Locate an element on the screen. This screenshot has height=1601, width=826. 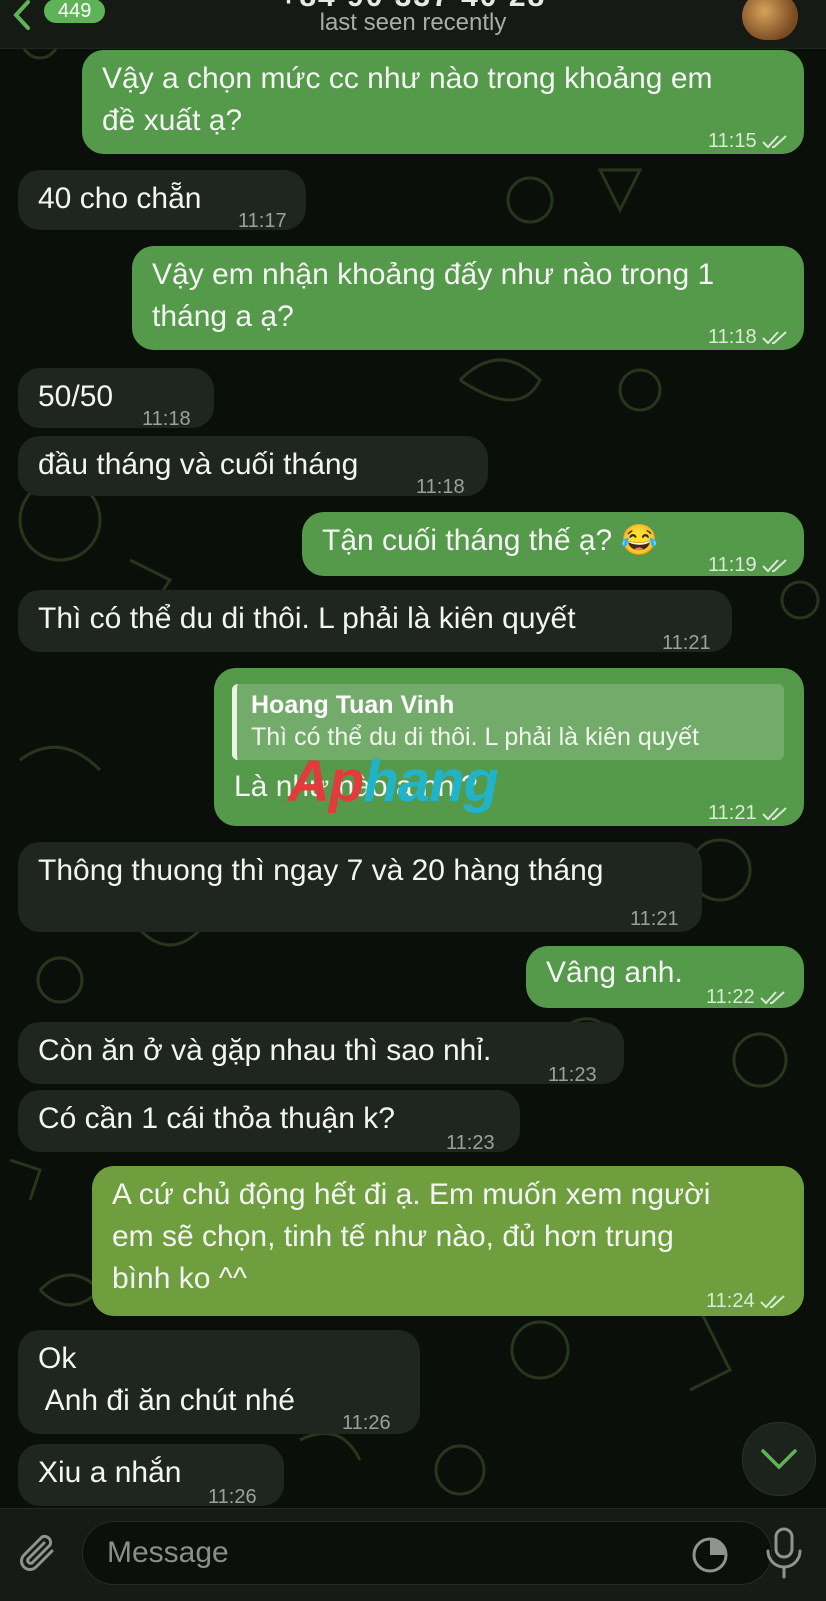
message-text: Có cần 1 cái thỏa thuận k? is located at coordinates (216, 1118).